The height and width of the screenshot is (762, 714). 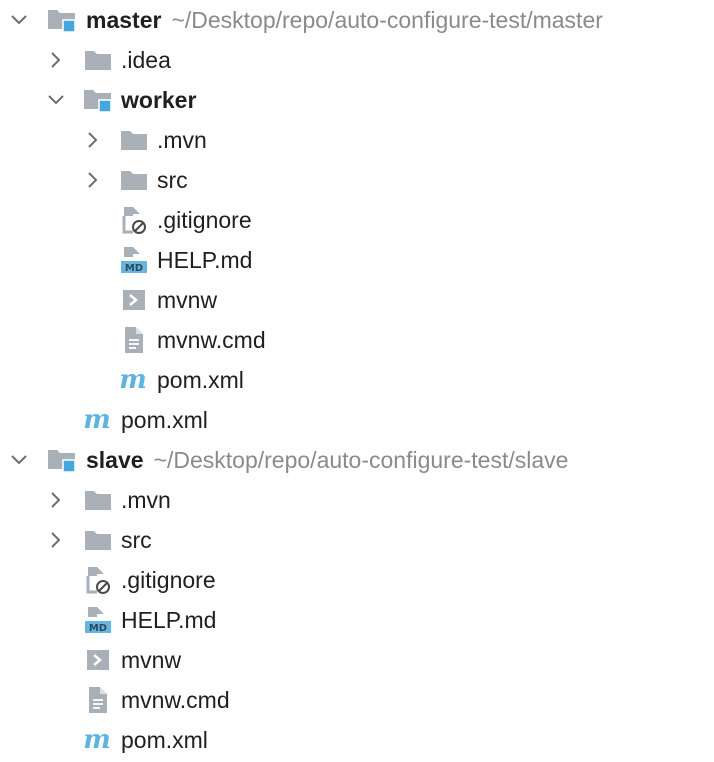 What do you see at coordinates (357, 340) in the screenshot?
I see `tree-node-worker-mvnw-cmd: mvnw.cmd` at bounding box center [357, 340].